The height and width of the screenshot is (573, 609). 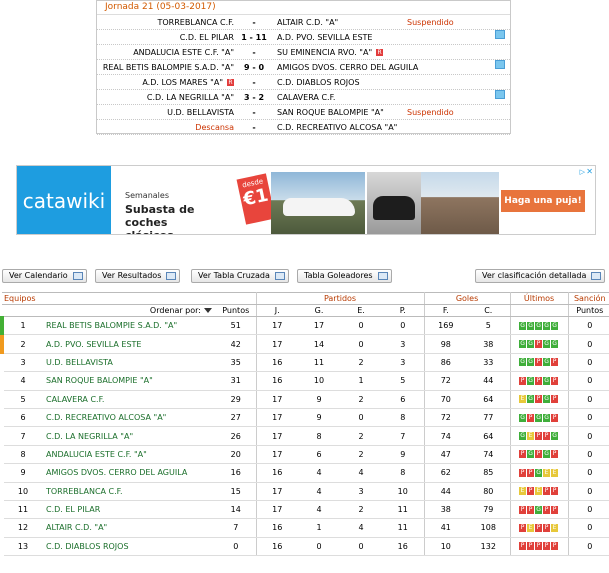 I want to click on info-icon: ▷, so click(x=582, y=172).